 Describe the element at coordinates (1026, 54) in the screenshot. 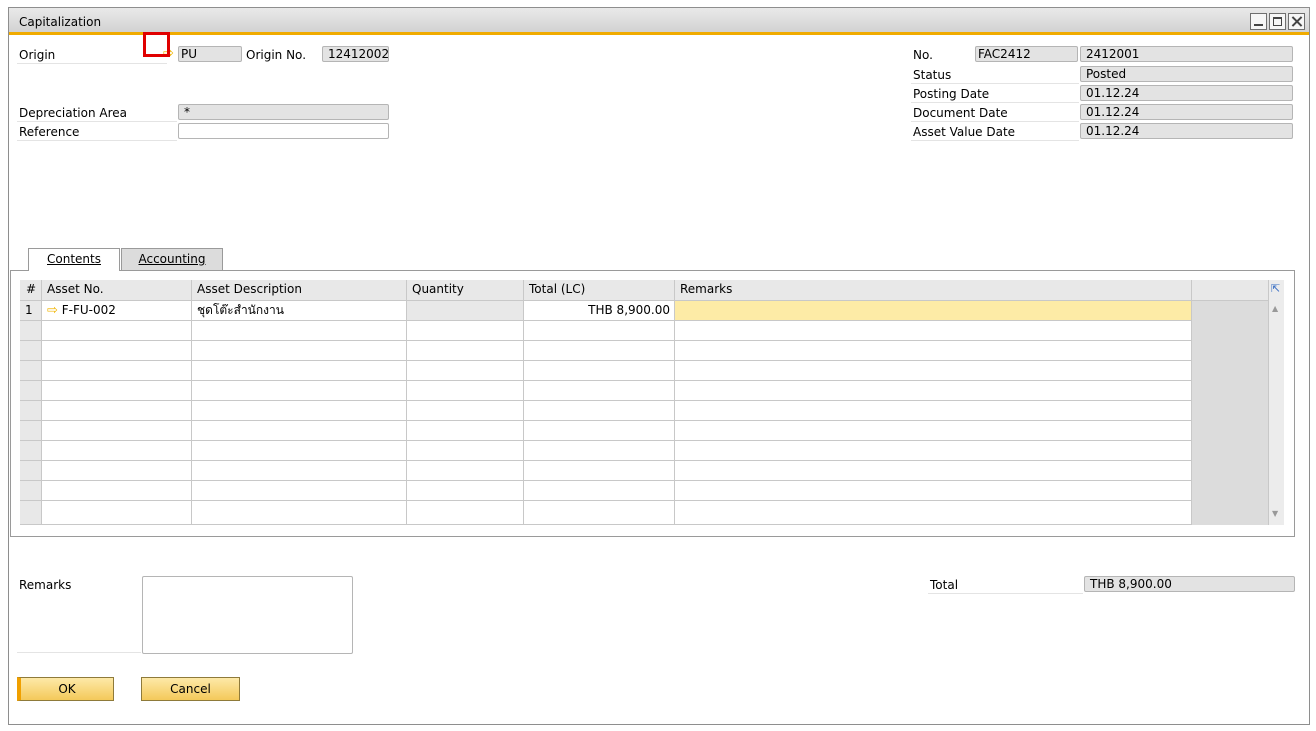

I see `series-field: FAC2412` at that location.